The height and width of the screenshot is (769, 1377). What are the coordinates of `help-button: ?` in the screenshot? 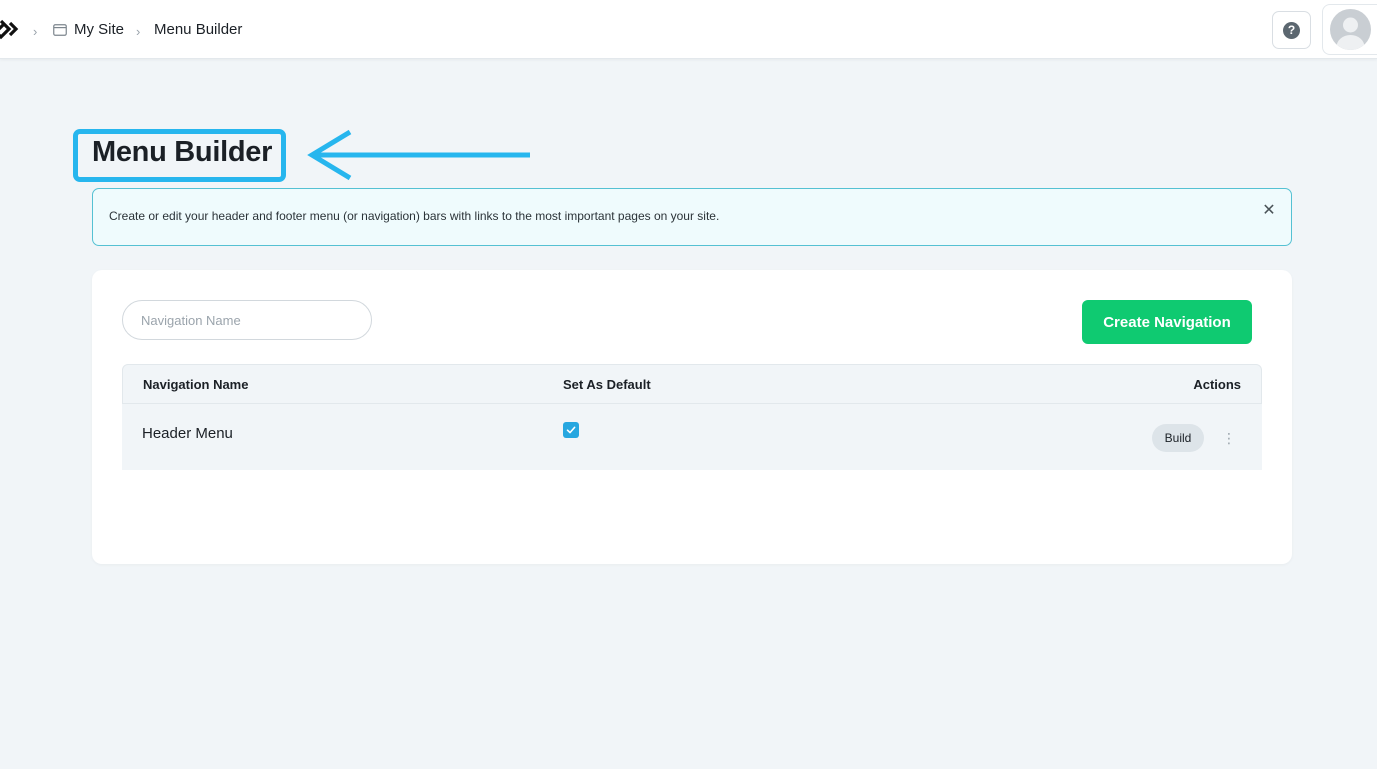 It's located at (1291, 30).